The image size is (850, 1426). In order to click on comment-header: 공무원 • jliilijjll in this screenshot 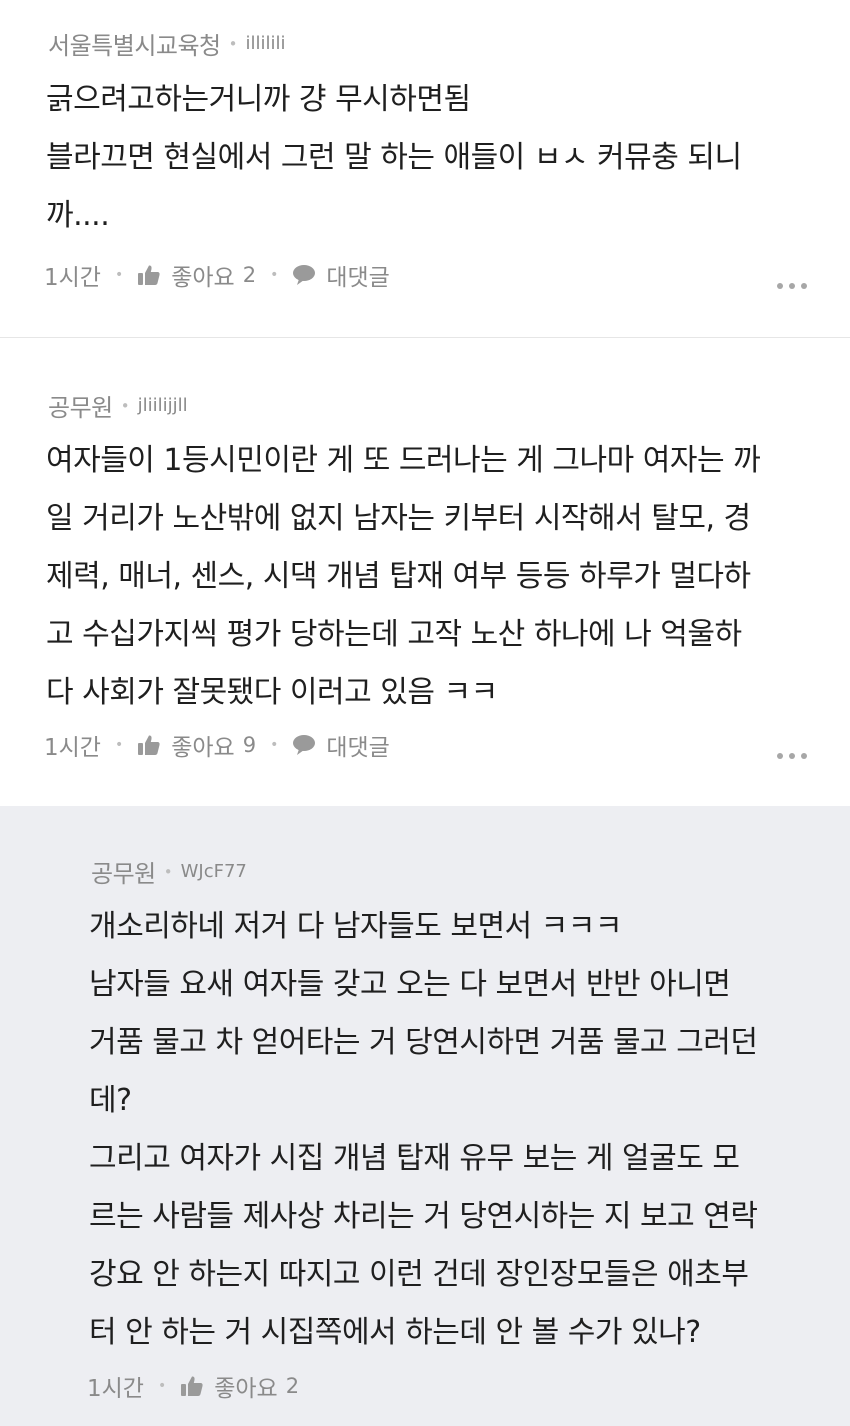, I will do `click(118, 405)`.